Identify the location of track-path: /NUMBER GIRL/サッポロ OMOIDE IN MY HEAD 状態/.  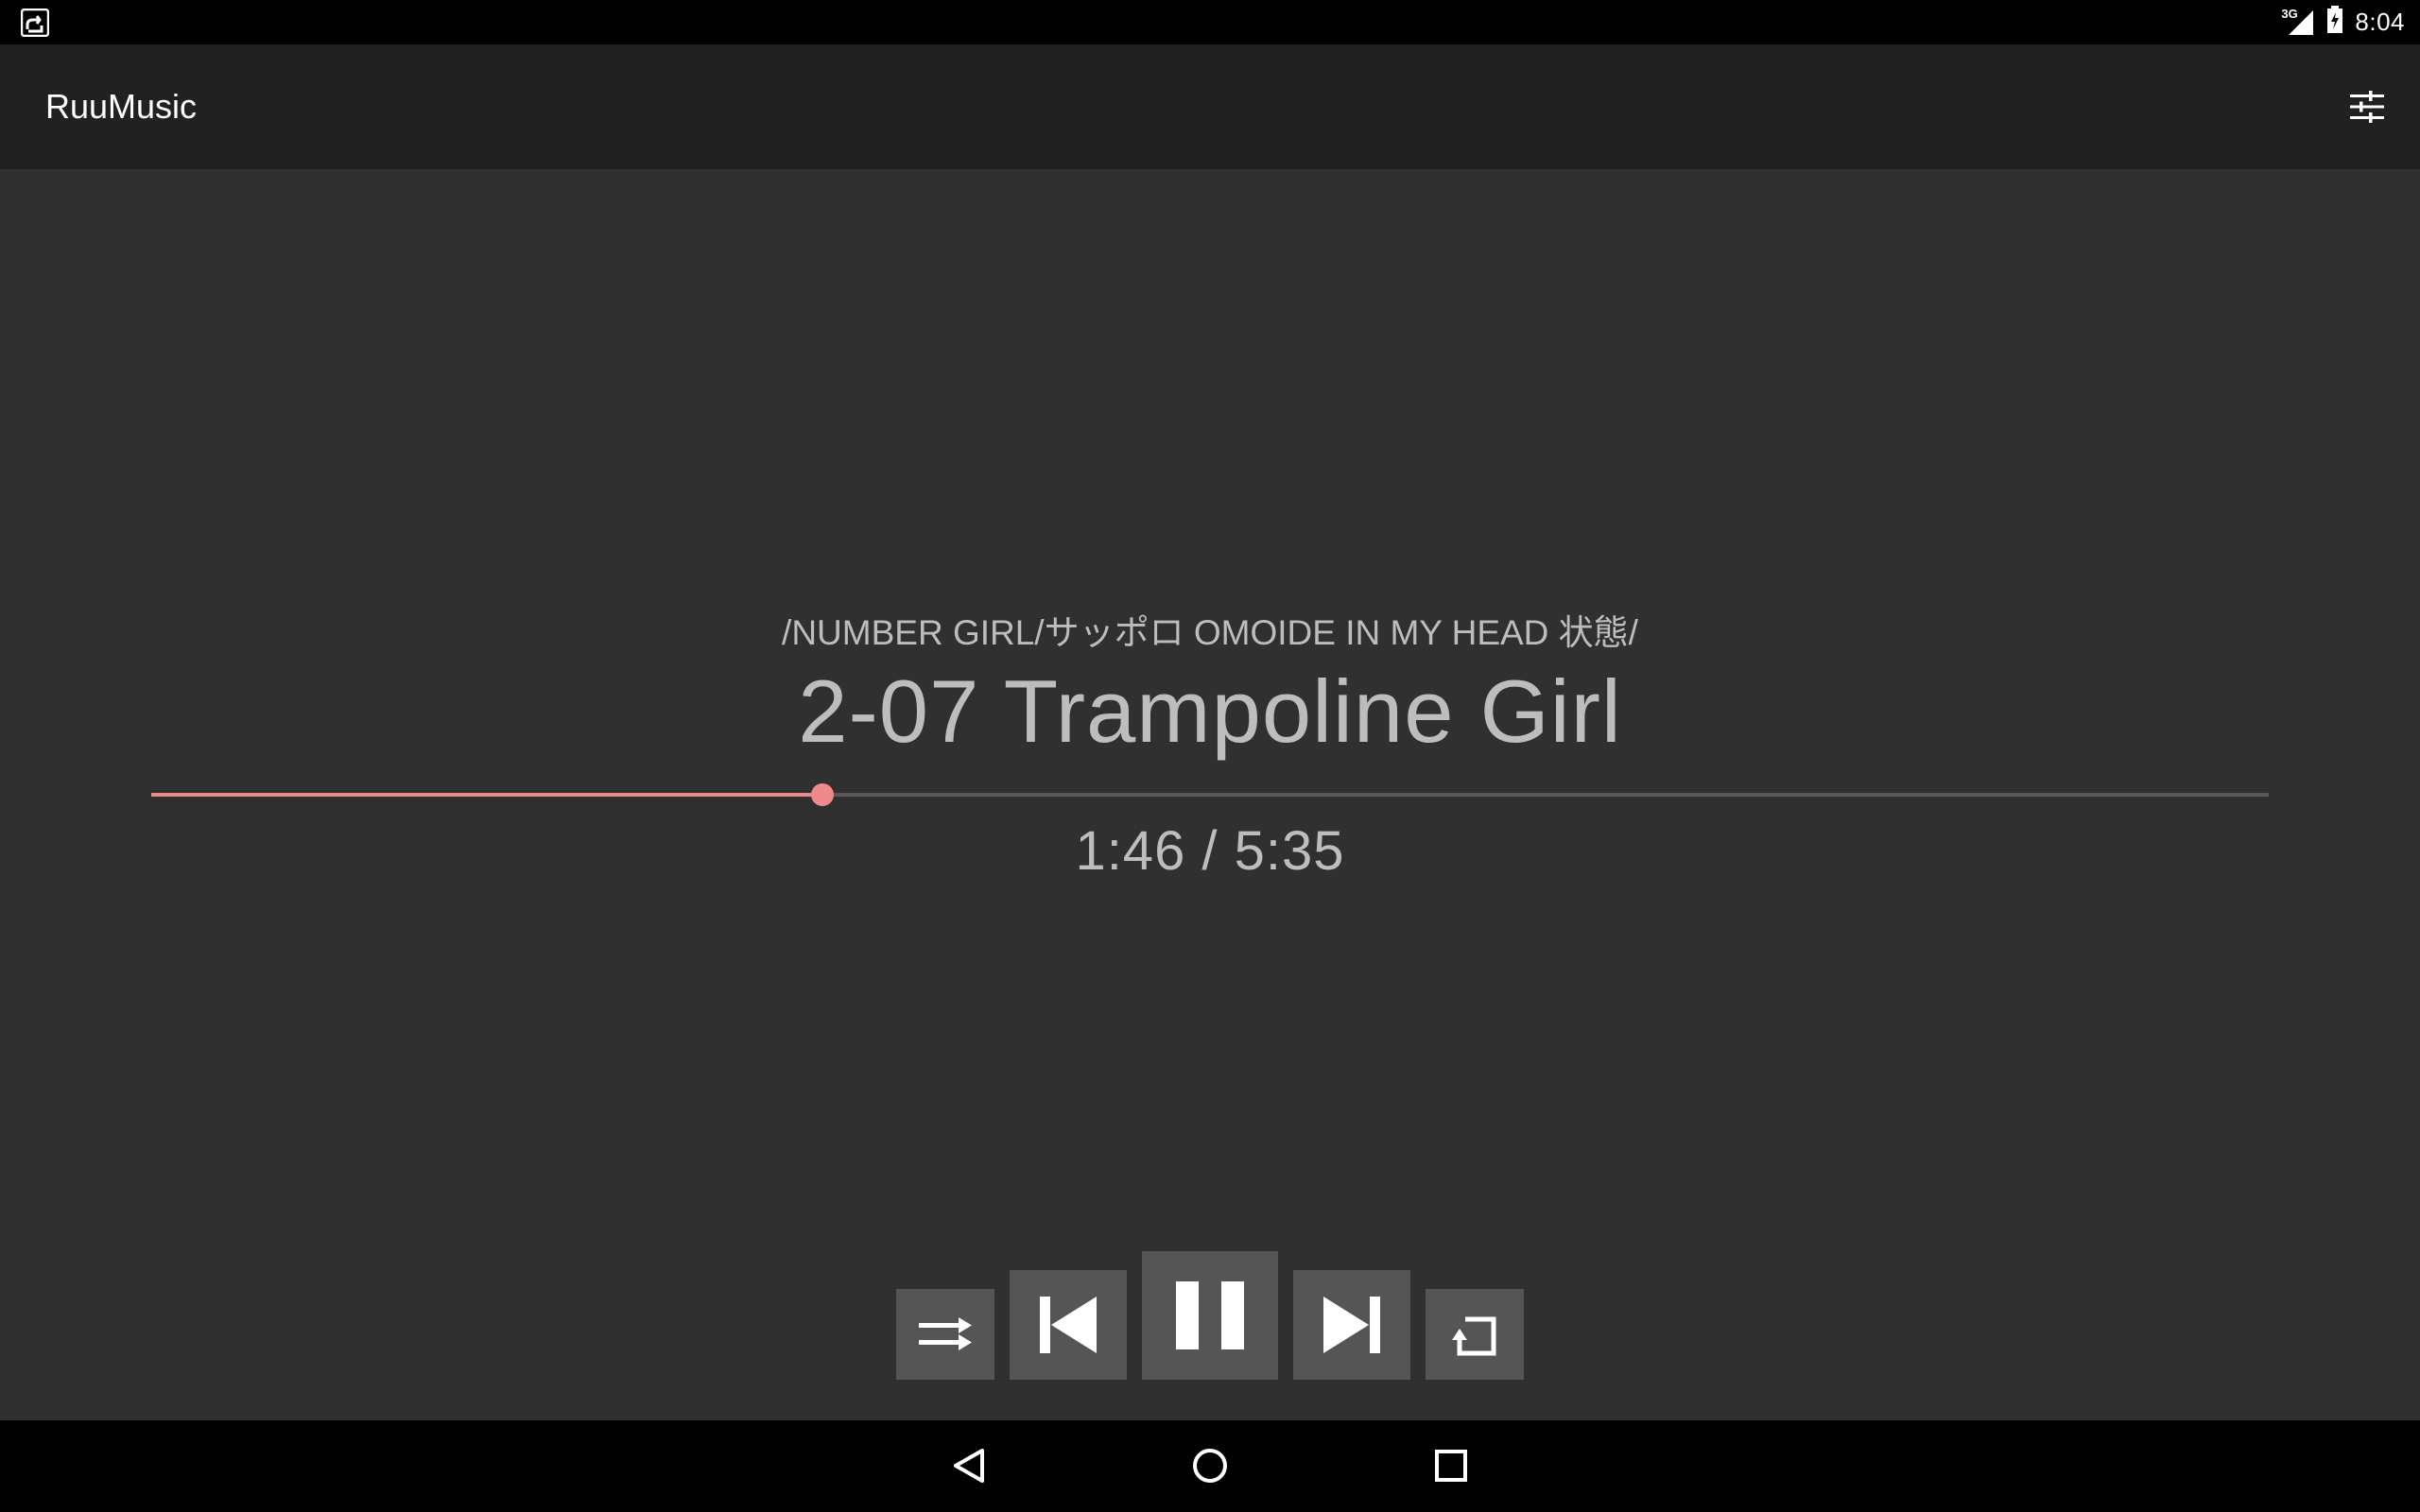
(1210, 632).